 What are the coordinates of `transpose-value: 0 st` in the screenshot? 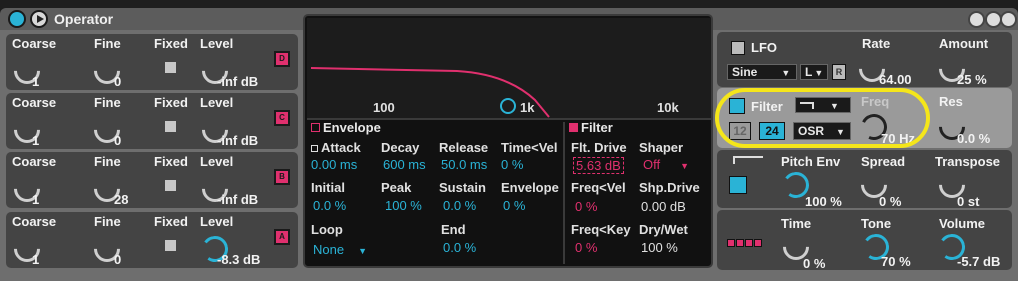 It's located at (968, 201).